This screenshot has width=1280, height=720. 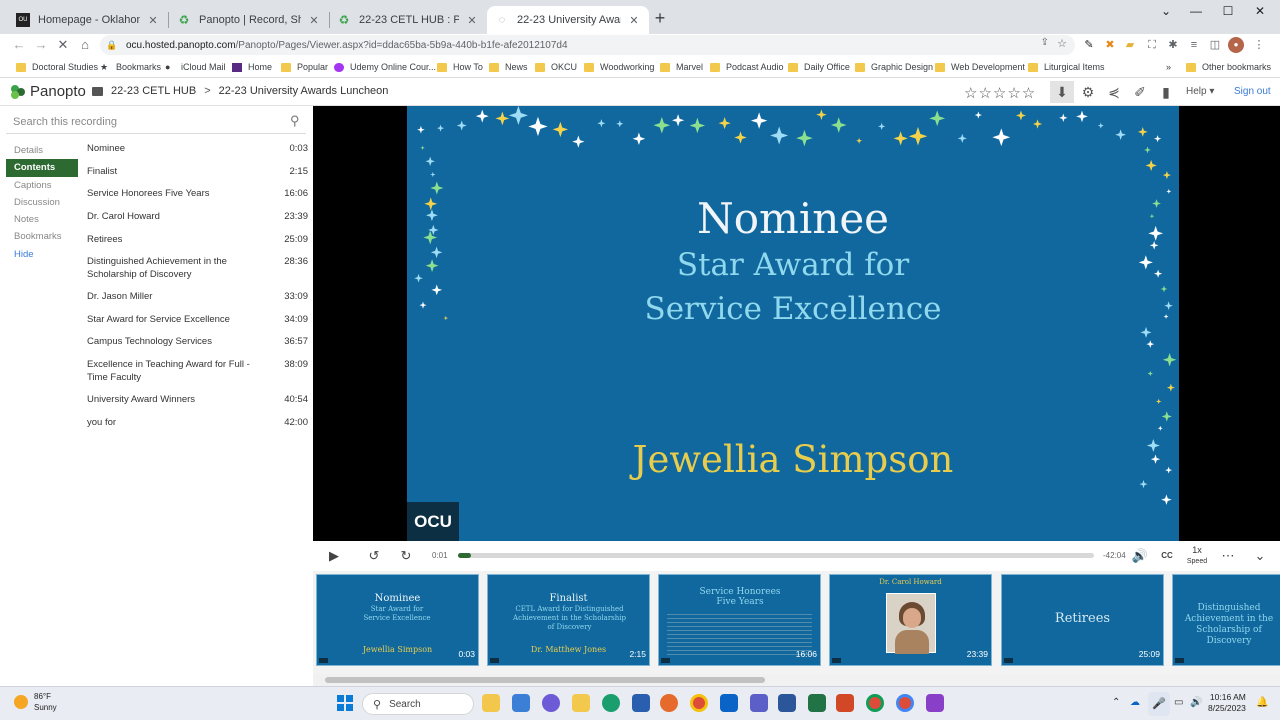 What do you see at coordinates (669, 703) in the screenshot?
I see `firefox-icon` at bounding box center [669, 703].